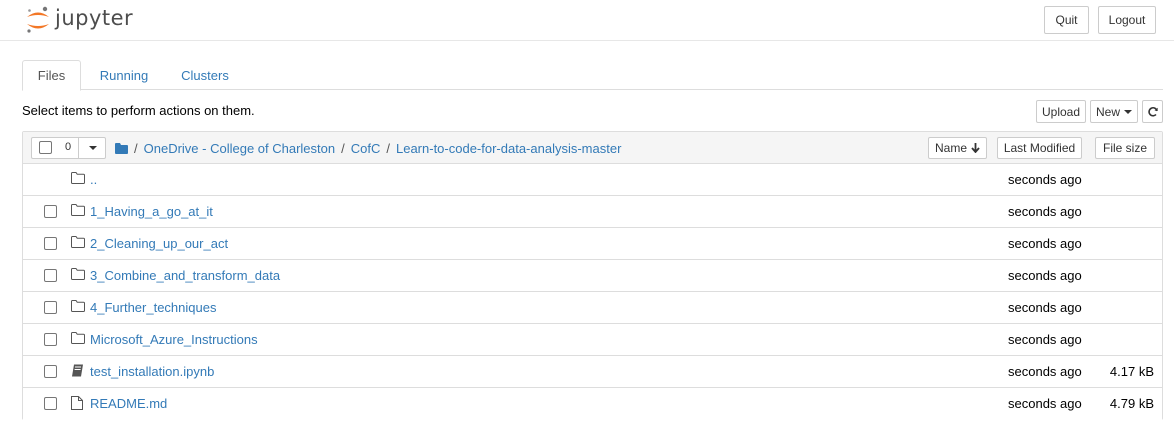 The width and height of the screenshot is (1174, 438). Describe the element at coordinates (592, 308) in the screenshot. I see `table-row: 4_Further_techniques seconds ago` at that location.